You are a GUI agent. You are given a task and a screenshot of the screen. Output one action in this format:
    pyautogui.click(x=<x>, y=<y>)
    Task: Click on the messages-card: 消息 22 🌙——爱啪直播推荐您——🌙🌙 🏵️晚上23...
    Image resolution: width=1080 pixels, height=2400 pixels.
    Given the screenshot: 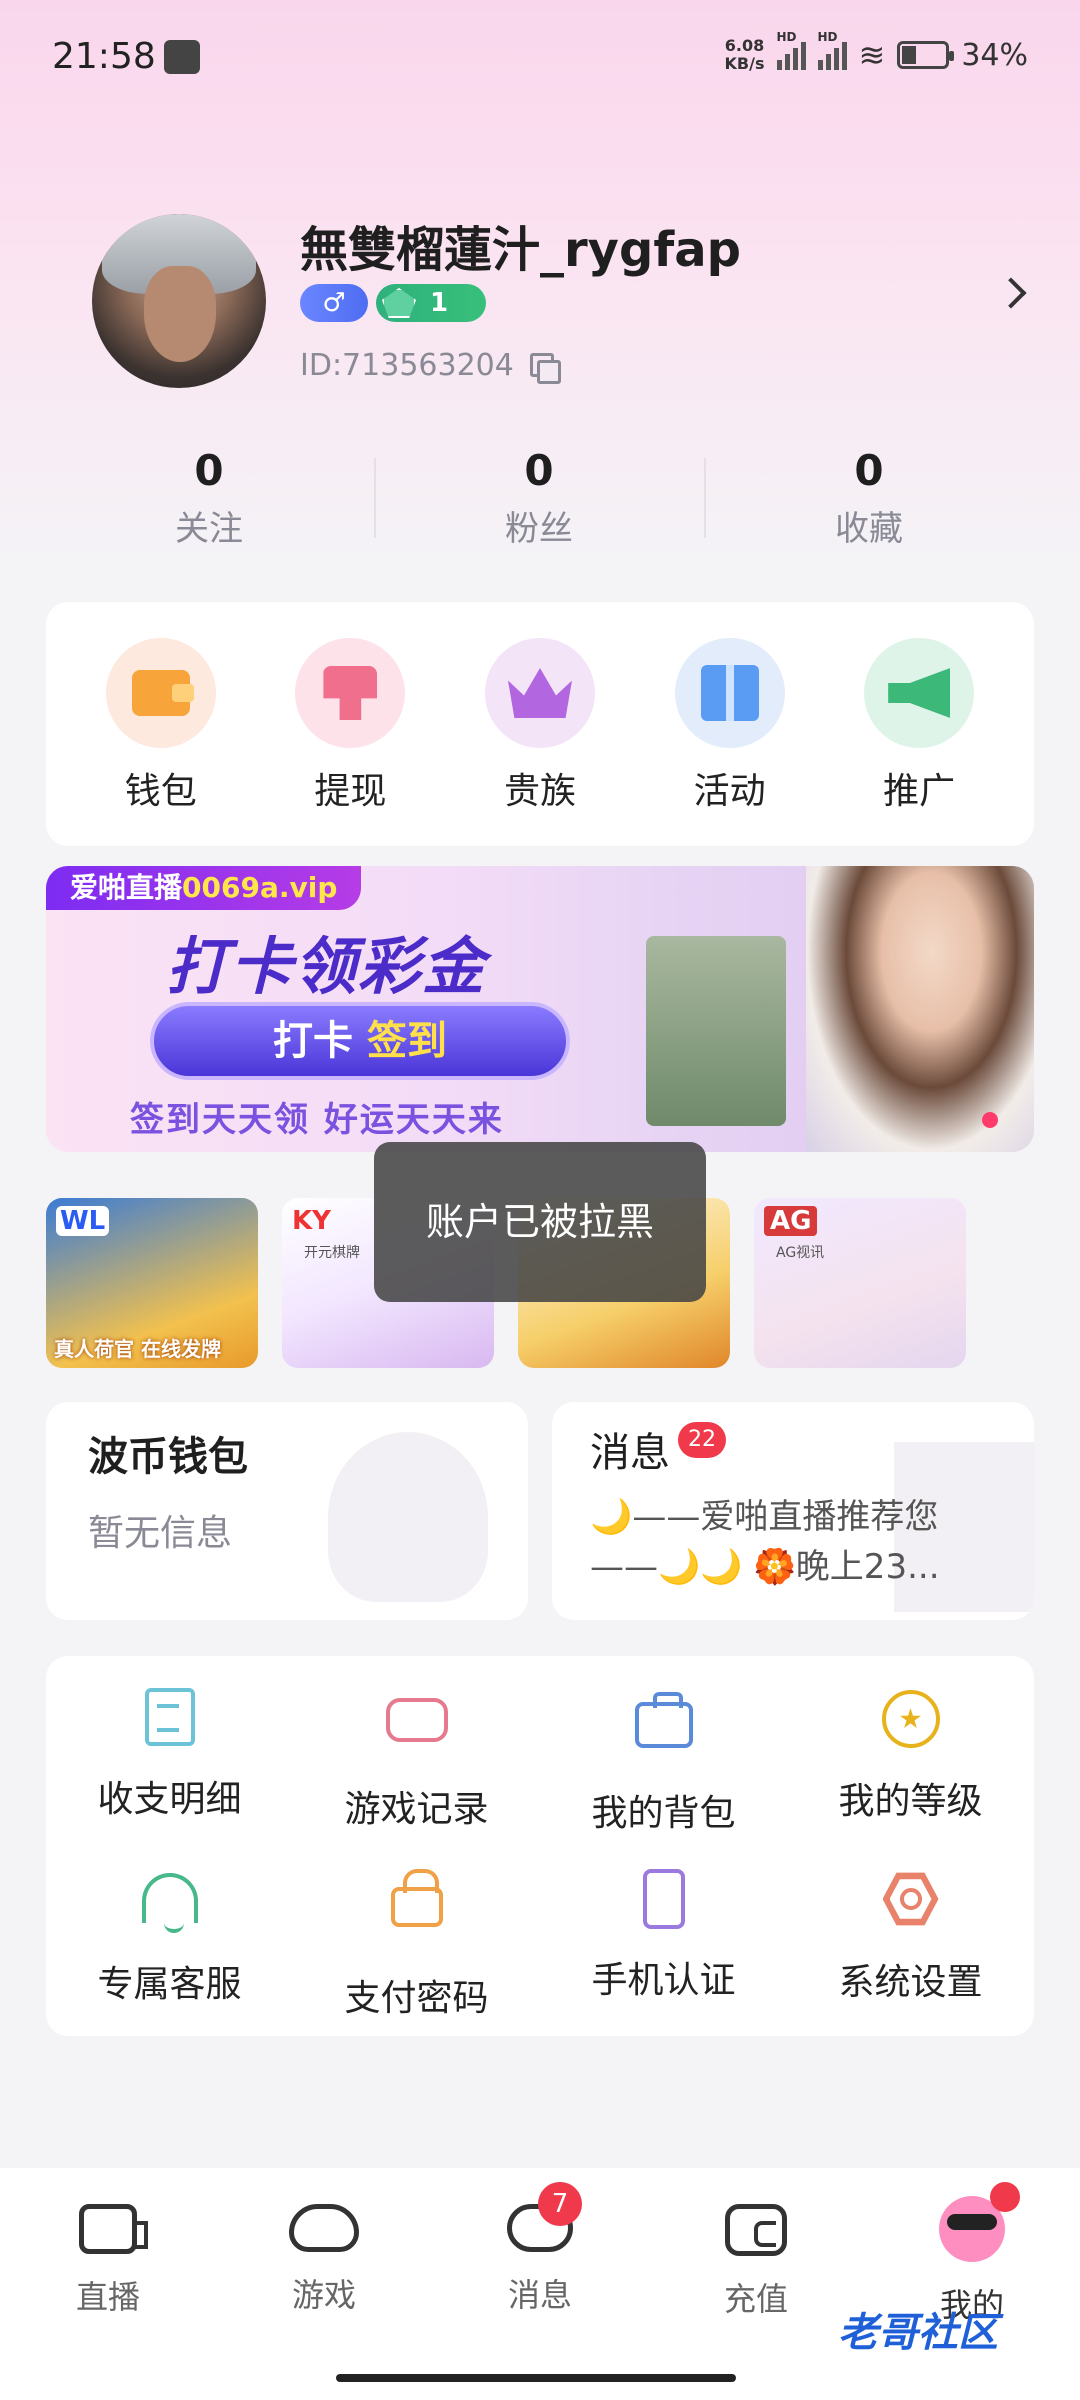 What is the action you would take?
    pyautogui.click(x=793, y=1511)
    